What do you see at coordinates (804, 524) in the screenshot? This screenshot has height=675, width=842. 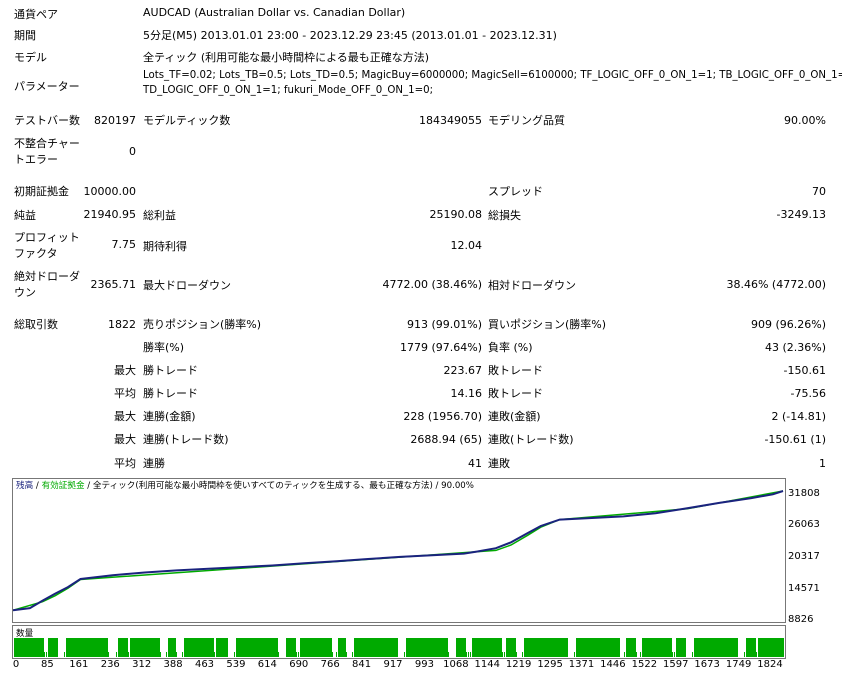 I see `y-tick-label: 26063` at bounding box center [804, 524].